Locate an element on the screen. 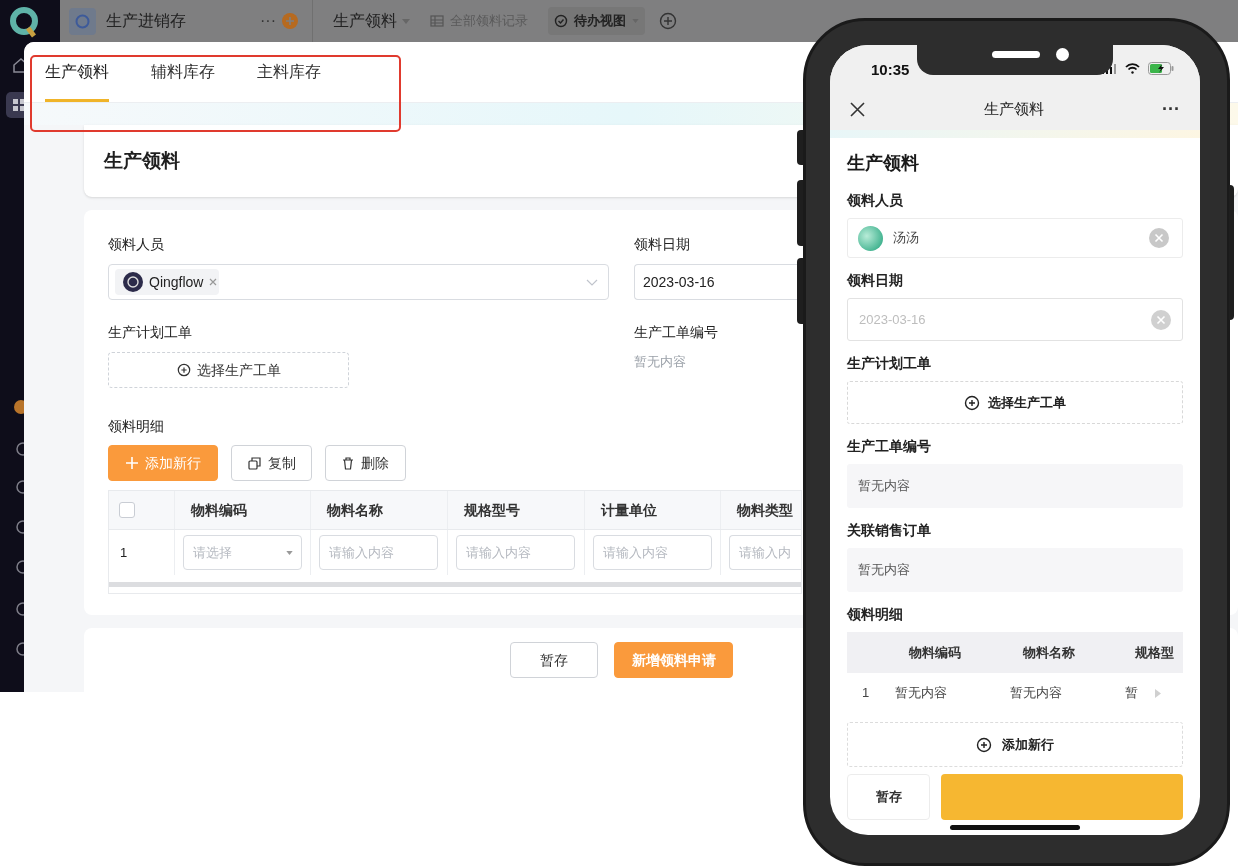  view-tab: 待办视图 is located at coordinates (596, 21).